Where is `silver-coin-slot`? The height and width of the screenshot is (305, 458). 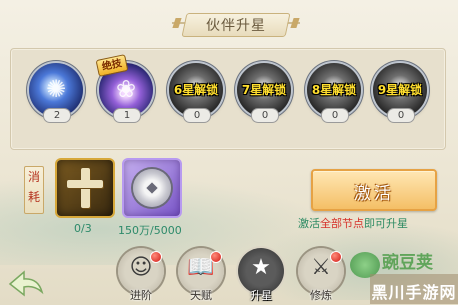 silver-coin-slot is located at coordinates (152, 188).